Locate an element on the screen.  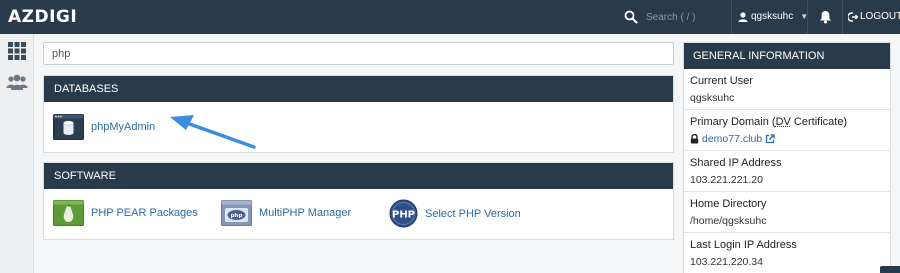
multiphp-manager-link: php MultiPHP Manager is located at coordinates (286, 213).